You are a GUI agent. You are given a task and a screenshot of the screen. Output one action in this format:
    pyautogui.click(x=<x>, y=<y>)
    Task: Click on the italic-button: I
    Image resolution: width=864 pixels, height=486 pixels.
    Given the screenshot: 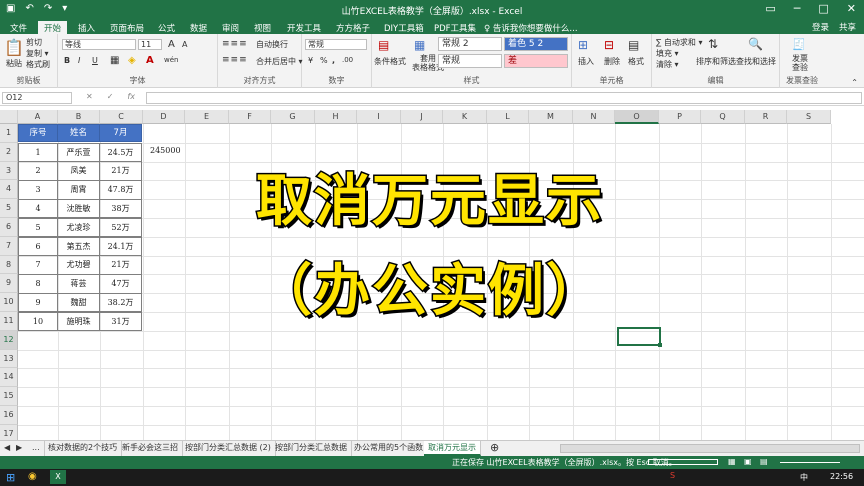 What is the action you would take?
    pyautogui.click(x=79, y=60)
    